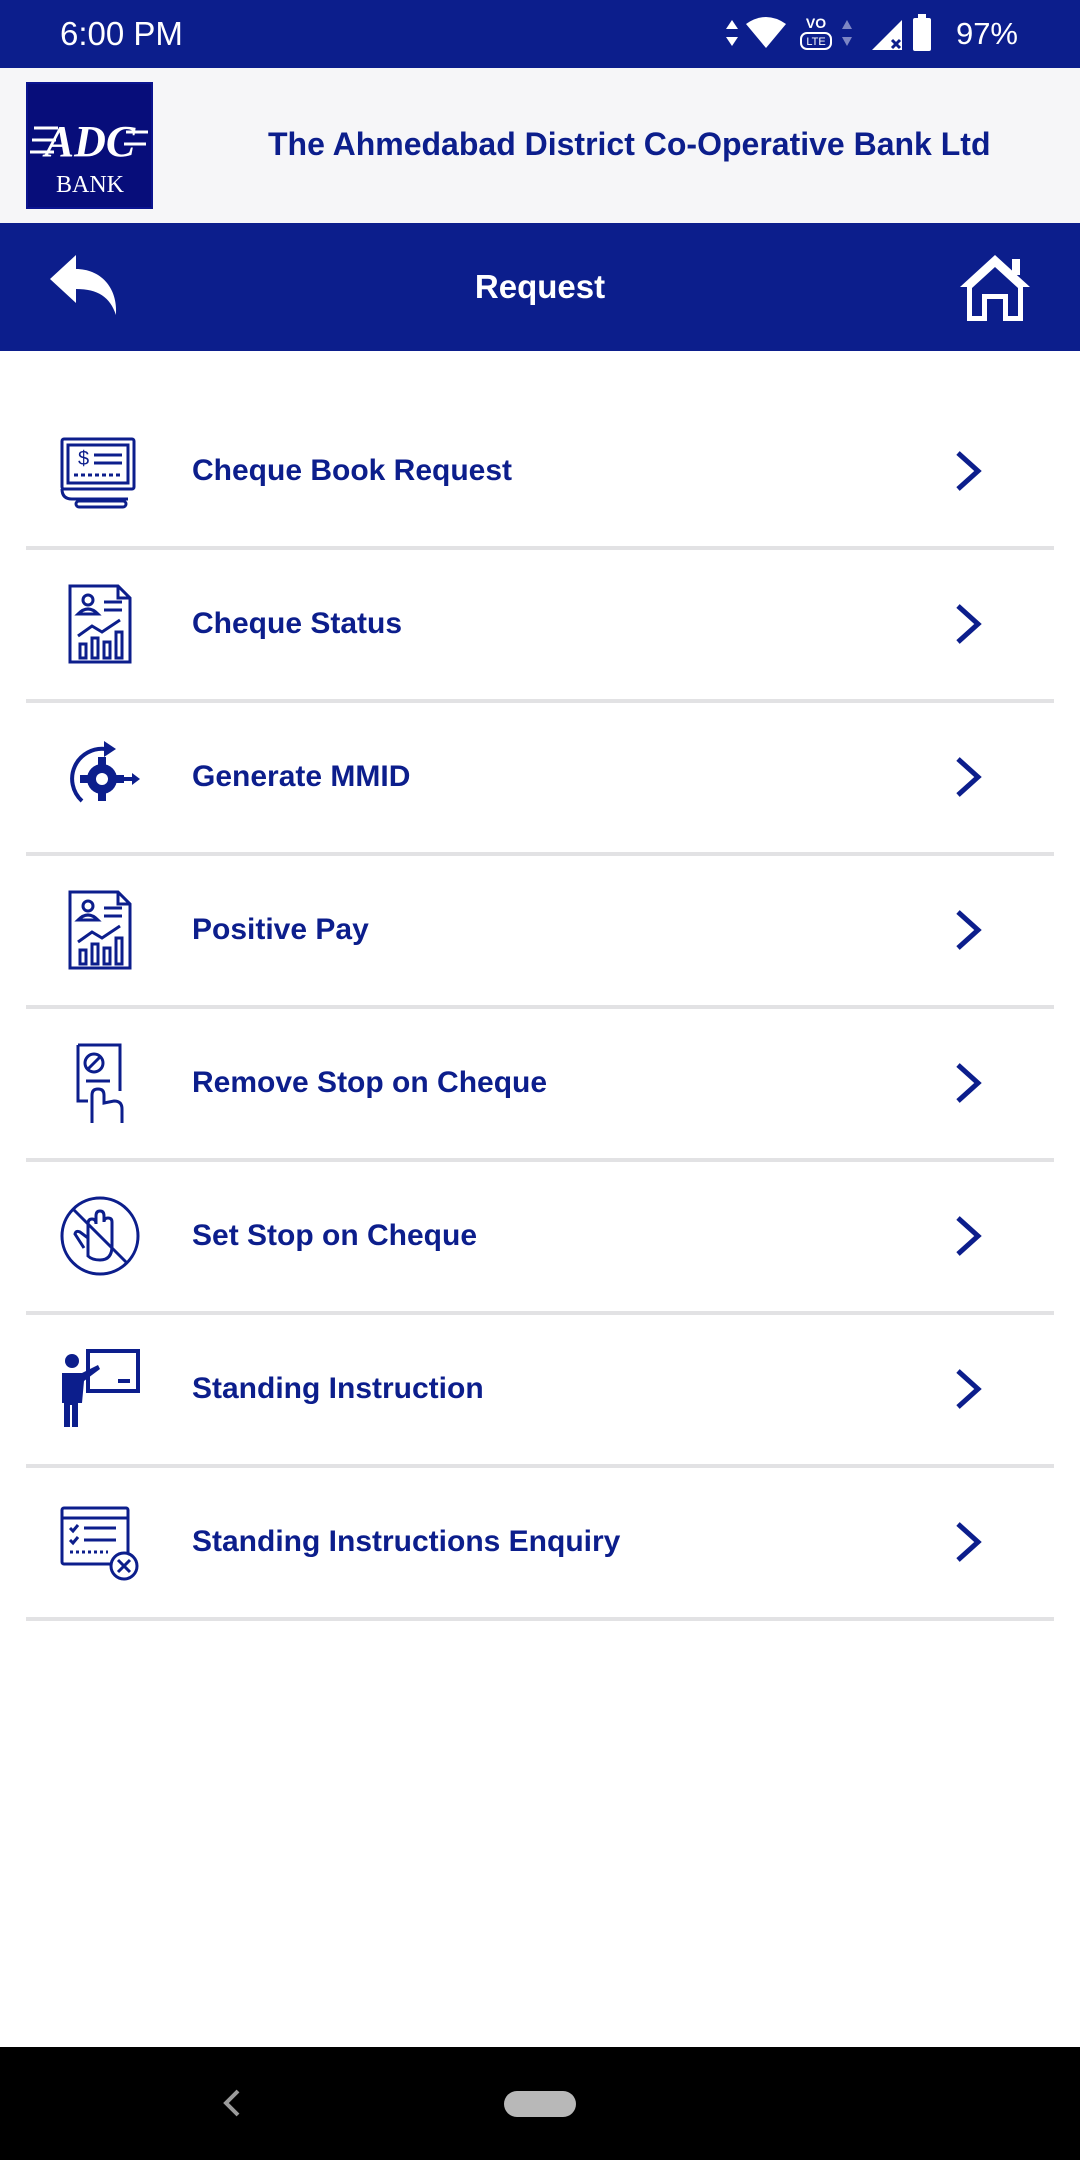 Image resolution: width=1080 pixels, height=2160 pixels. I want to click on system-navigation-bar, so click(540, 2103).